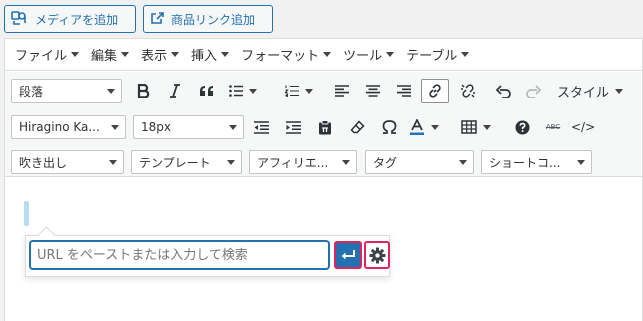 This screenshot has width=643, height=321. I want to click on insert-link-button, so click(435, 91).